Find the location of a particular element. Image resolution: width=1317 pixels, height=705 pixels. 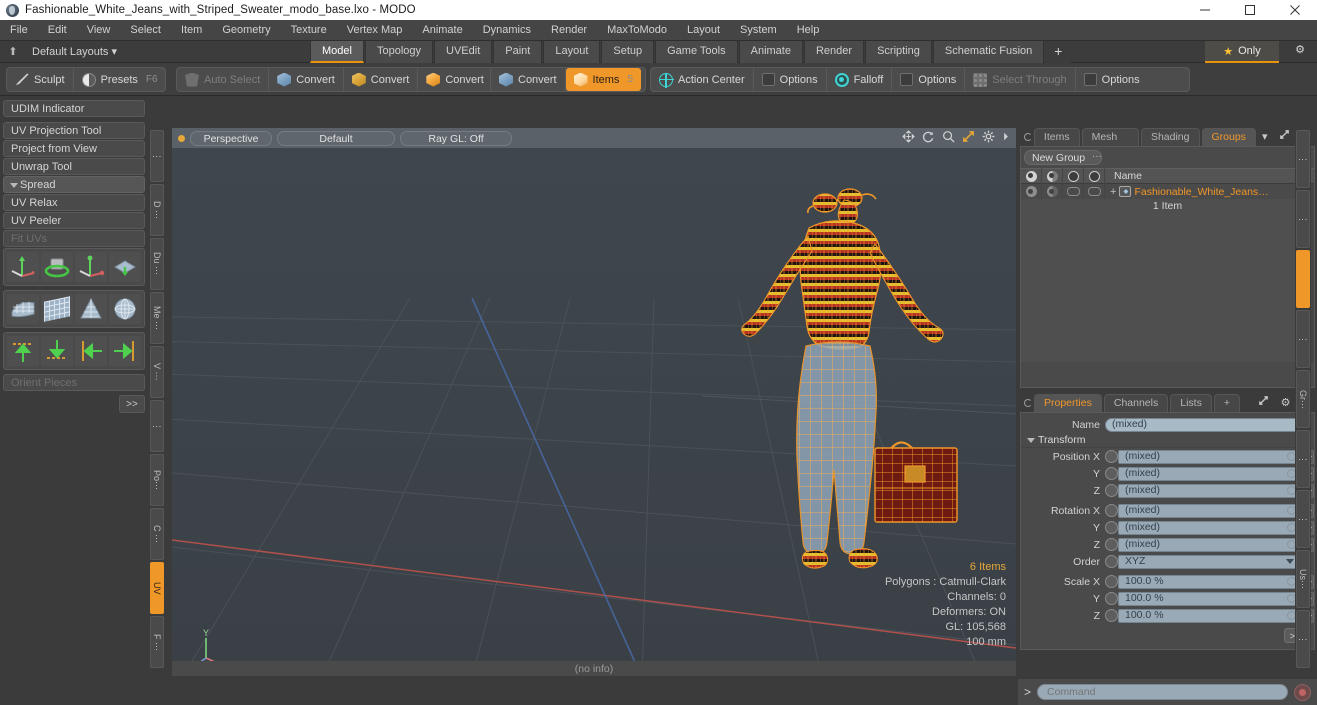

align-down-icon is located at coordinates (57, 351).